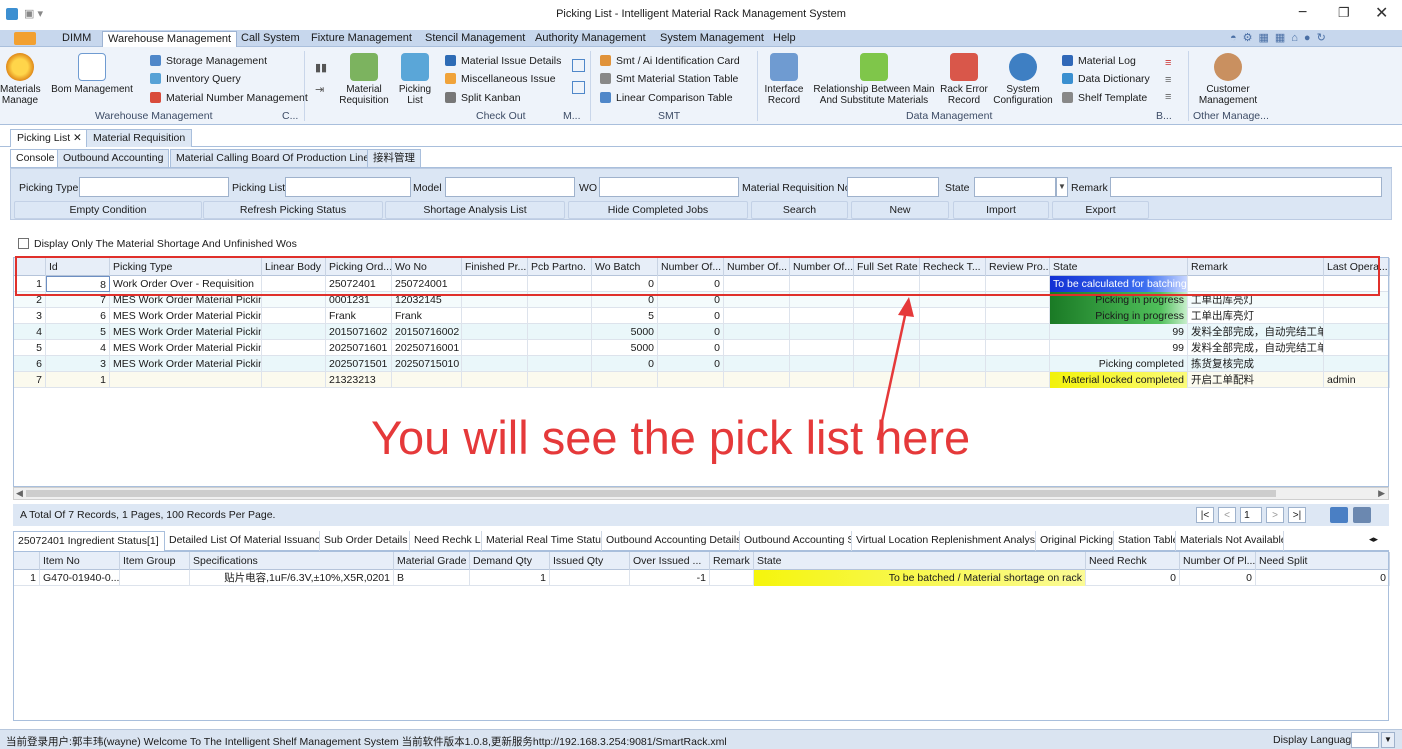 Image resolution: width=1402 pixels, height=749 pixels. Describe the element at coordinates (359, 316) in the screenshot. I see `cell-picking-order: Frank` at that location.